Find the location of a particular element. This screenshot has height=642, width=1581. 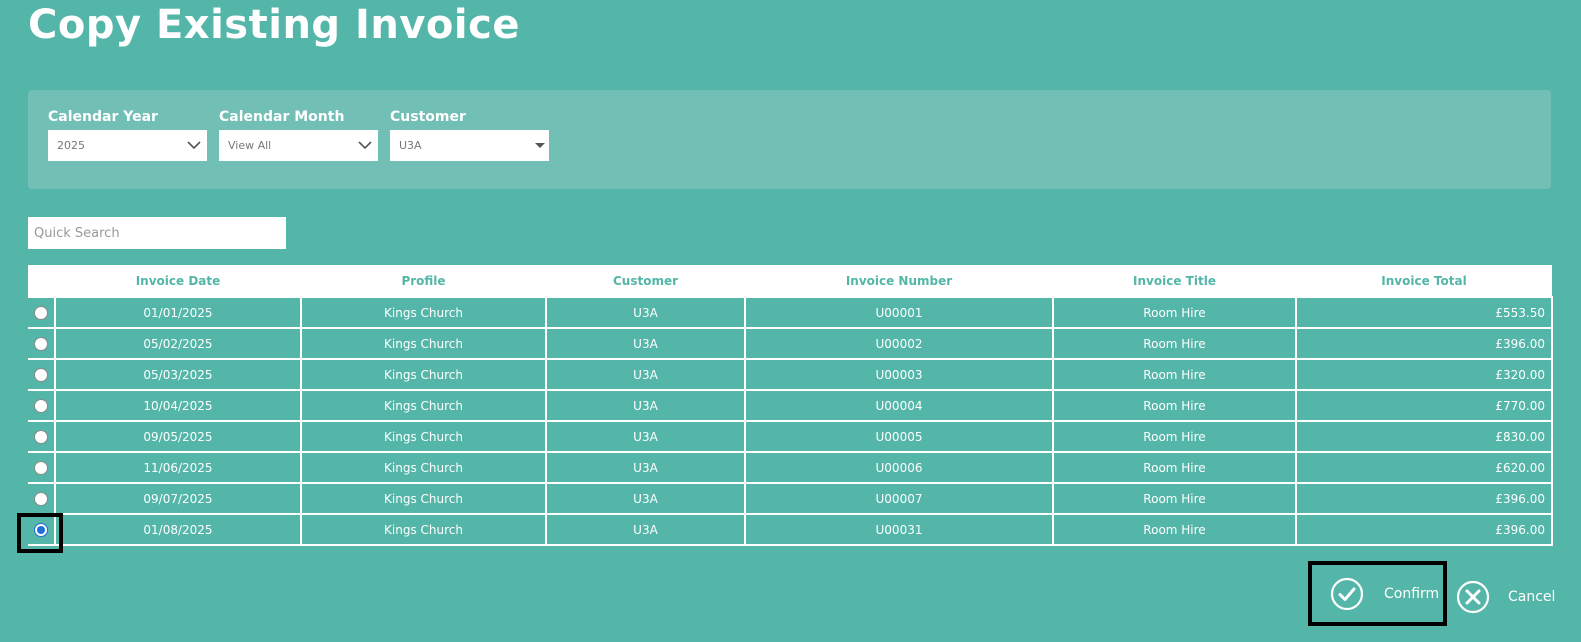

calendar-year-label: Calendar Year is located at coordinates (103, 117).